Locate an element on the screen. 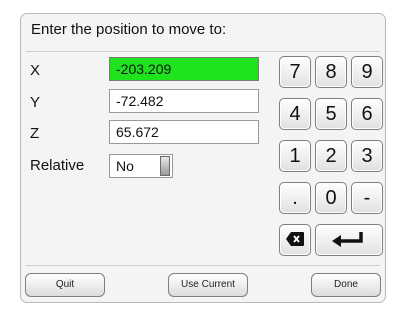  enter-key is located at coordinates (349, 240).